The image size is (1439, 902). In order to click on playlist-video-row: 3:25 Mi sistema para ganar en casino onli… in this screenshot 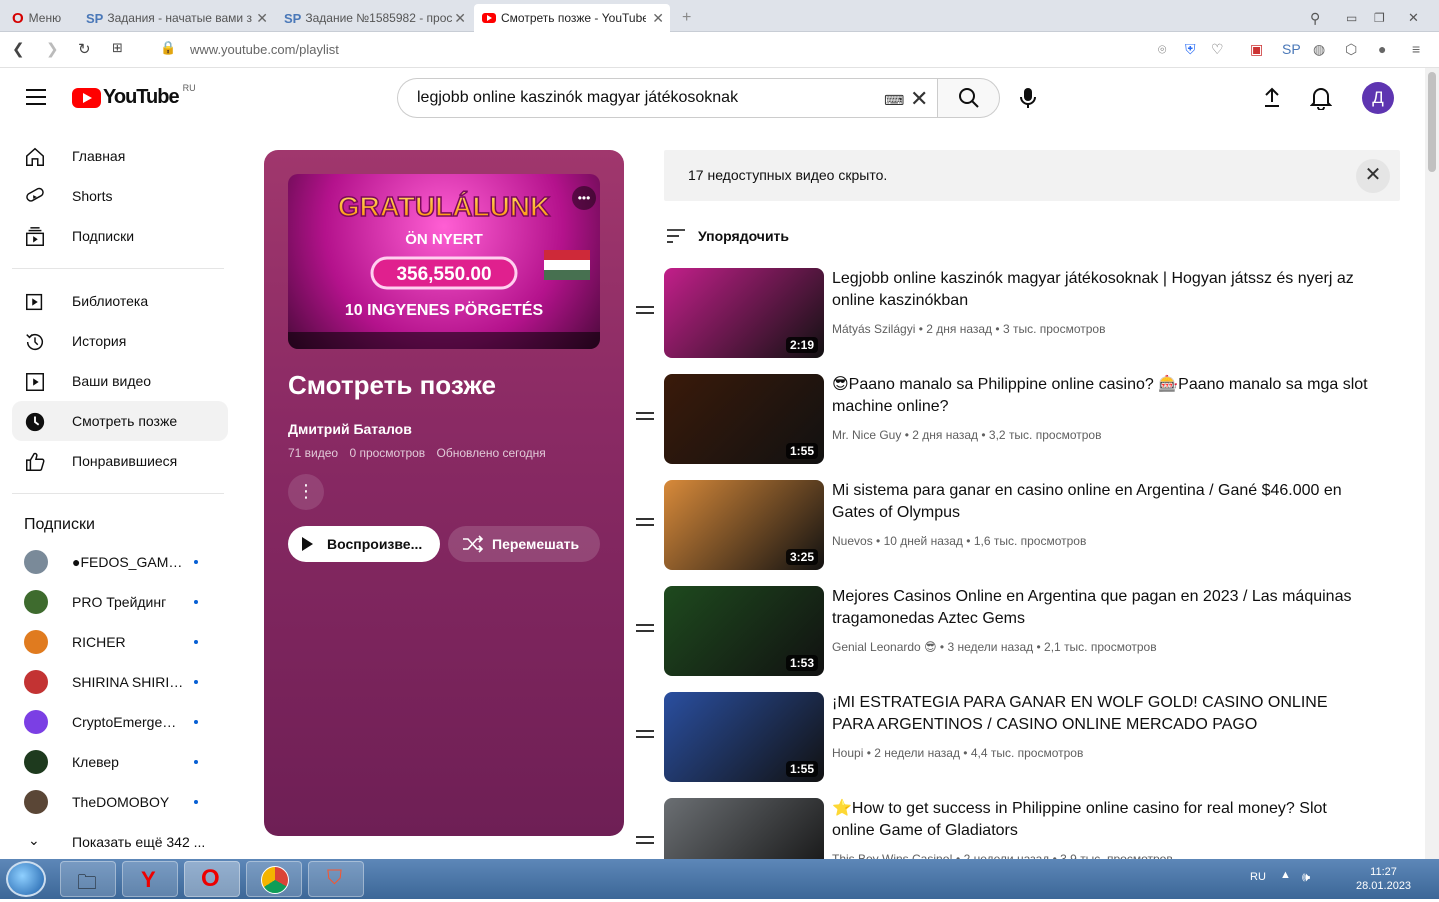, I will do `click(1016, 526)`.